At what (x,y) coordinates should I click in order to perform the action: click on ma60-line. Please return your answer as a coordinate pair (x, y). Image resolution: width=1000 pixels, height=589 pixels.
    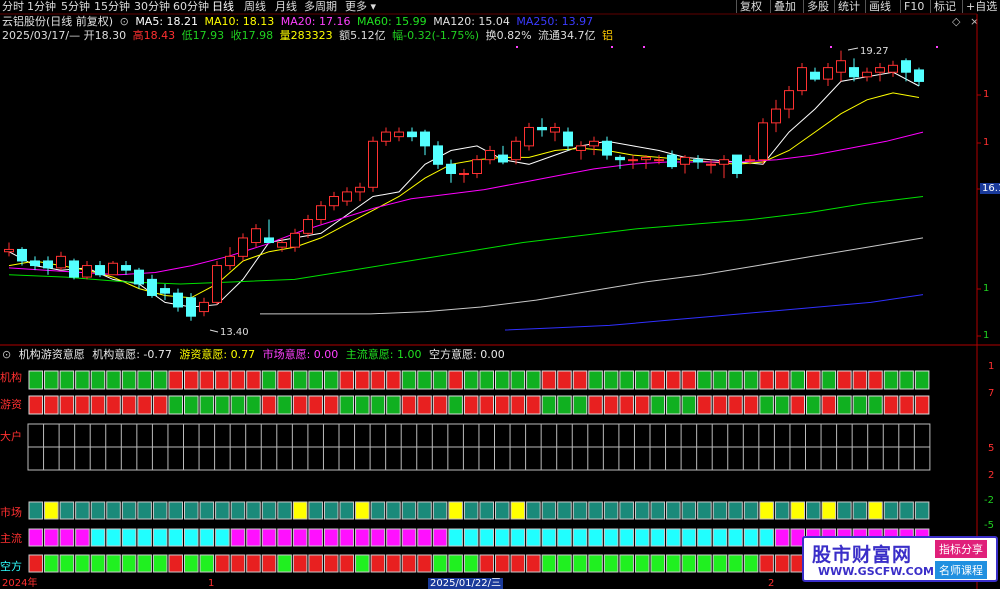
    Looking at the image, I should click on (466, 240).